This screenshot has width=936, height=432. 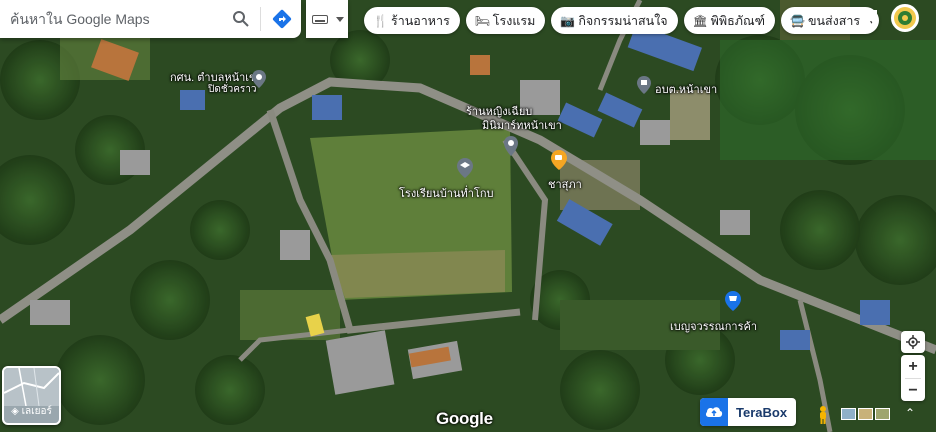 I want to click on terabox-label: TeraBox, so click(x=762, y=412).